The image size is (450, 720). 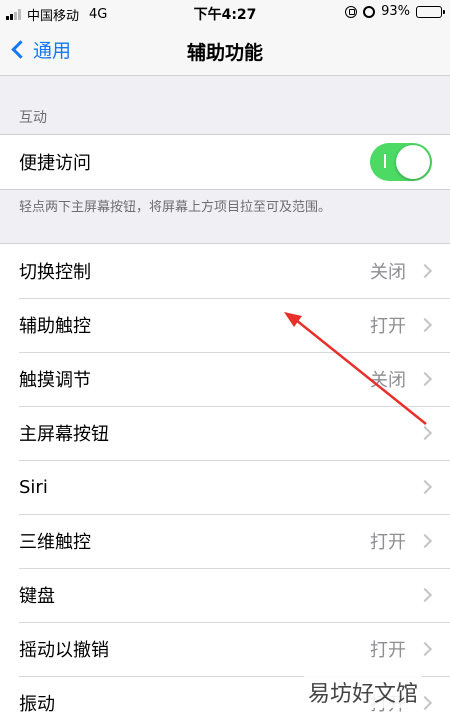 I want to click on setting-row-siri: Siri, so click(x=225, y=487).